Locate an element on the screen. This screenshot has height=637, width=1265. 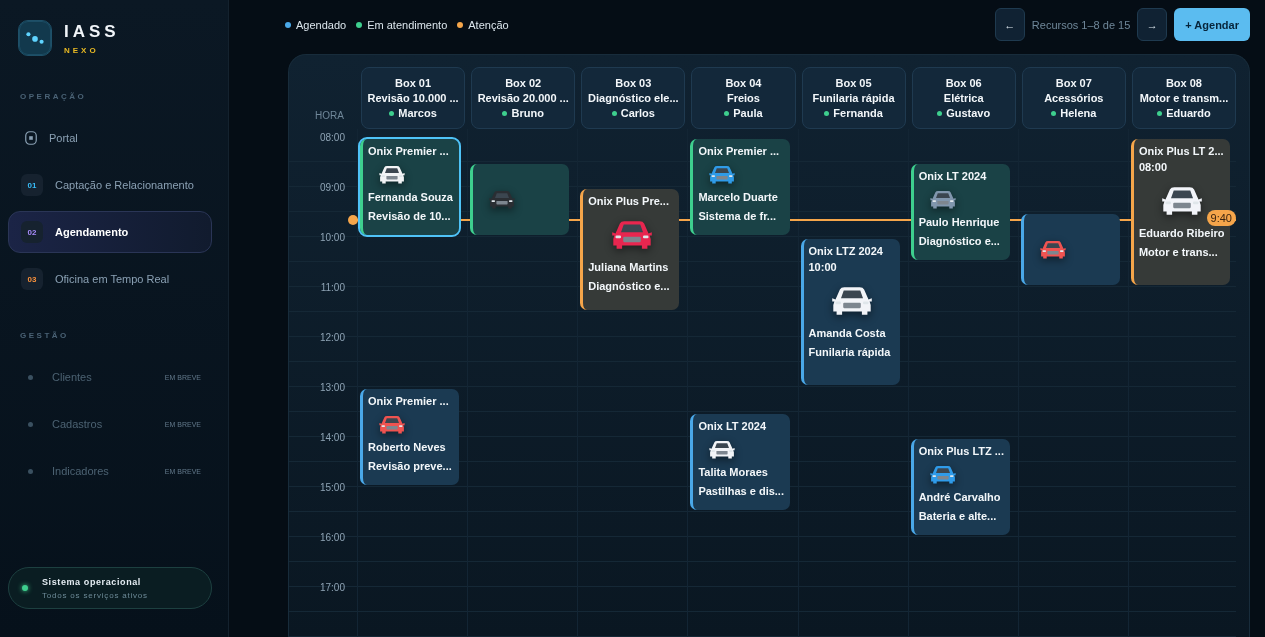
hour-label: 15:00 is located at coordinates (332, 487).